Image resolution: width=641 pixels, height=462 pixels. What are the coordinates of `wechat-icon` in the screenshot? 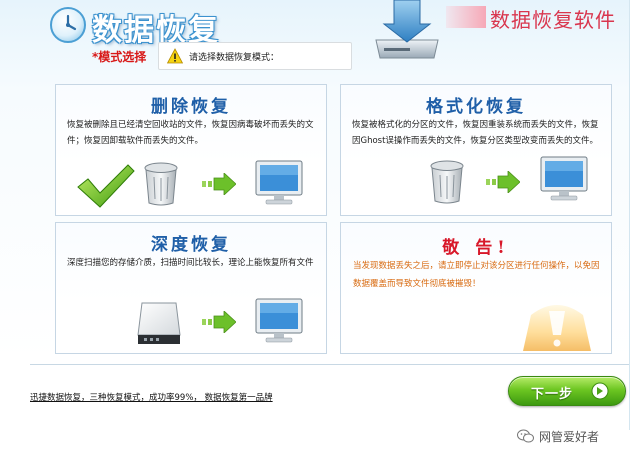 It's located at (525, 436).